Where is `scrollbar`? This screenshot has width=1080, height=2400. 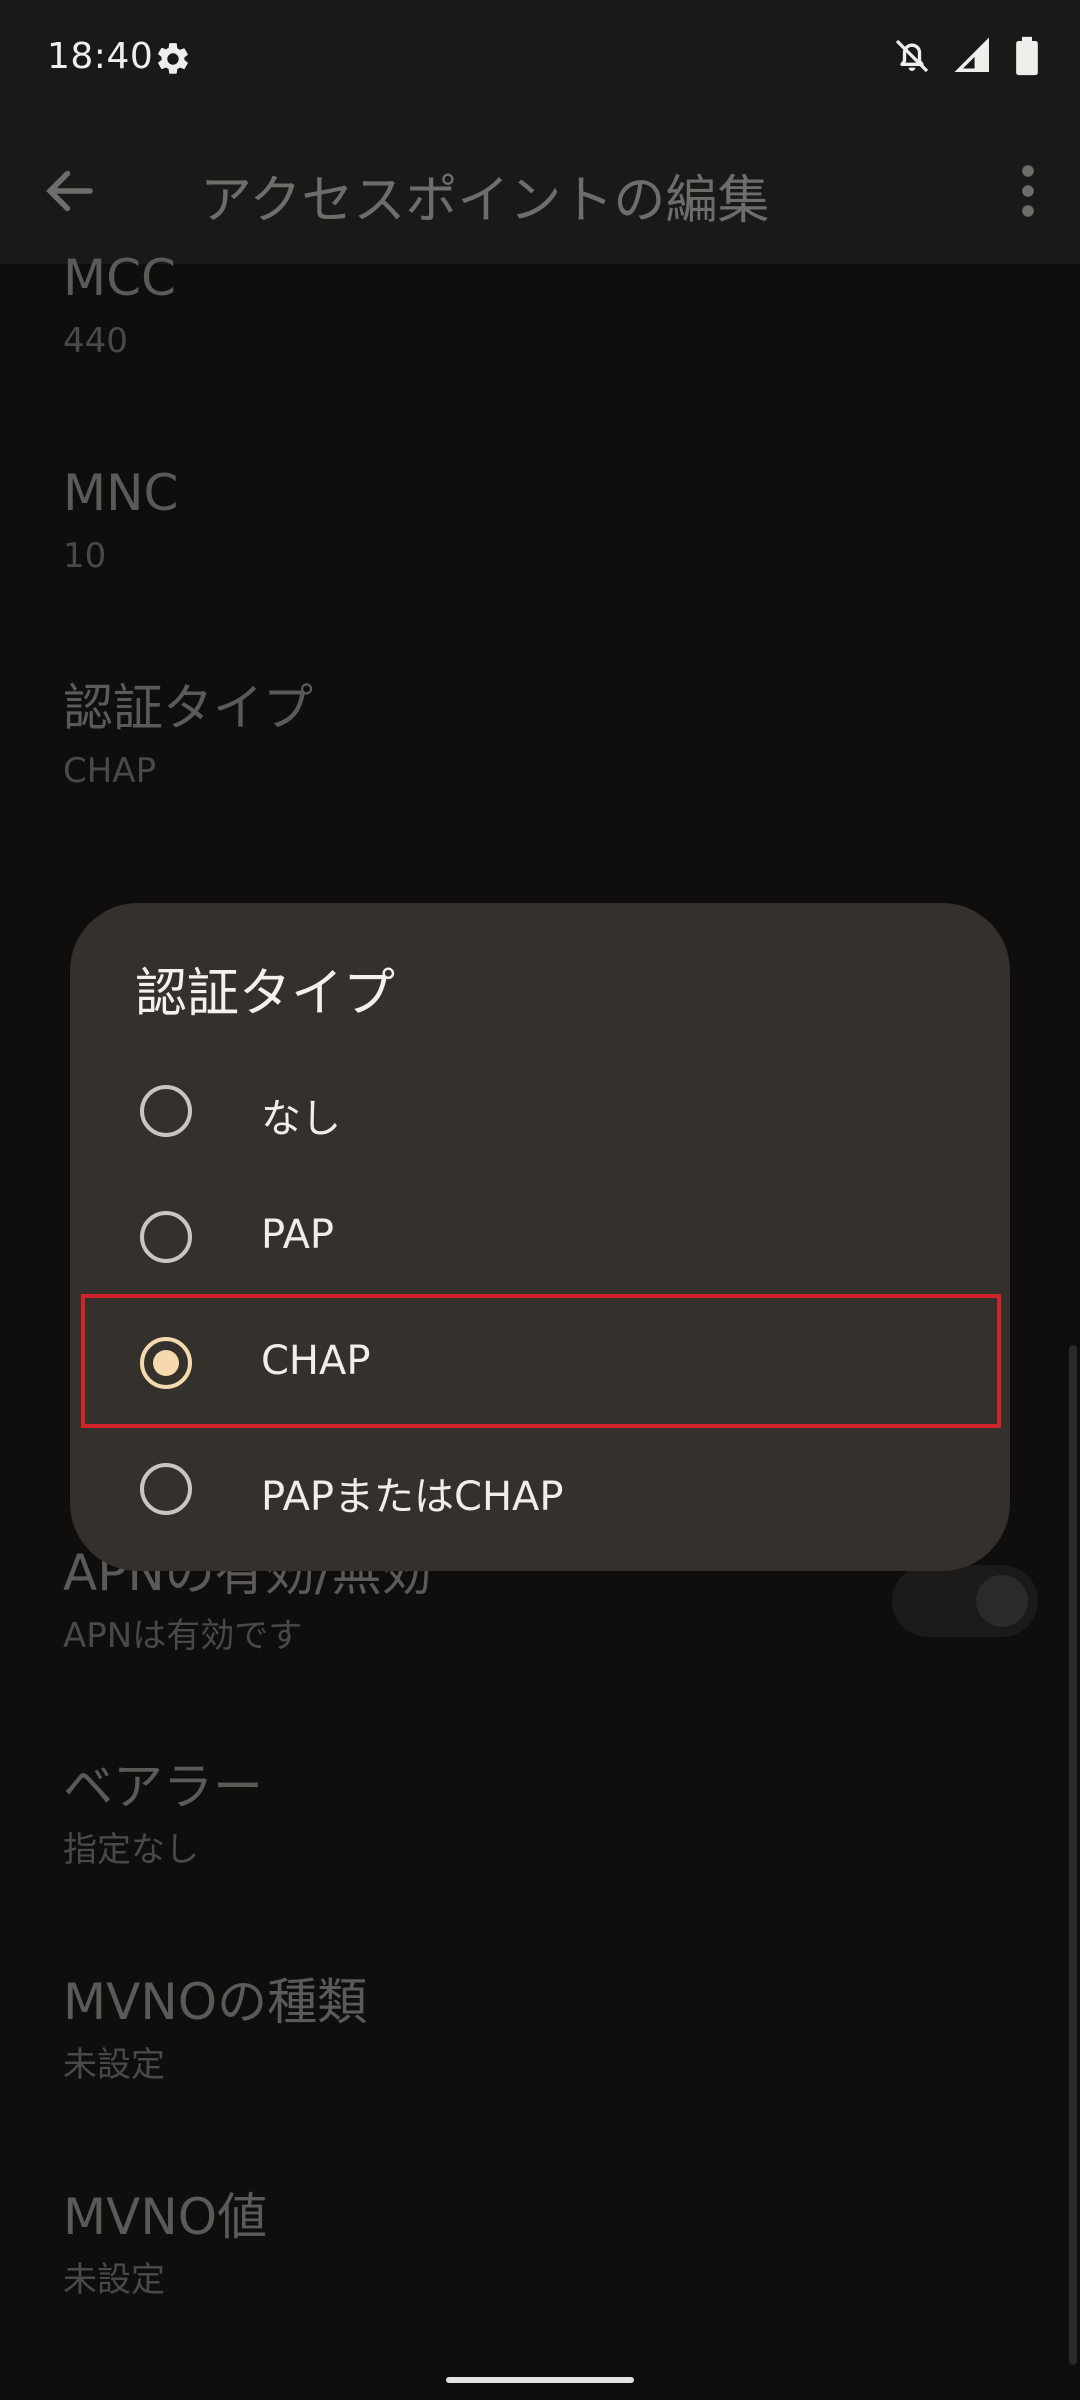 scrollbar is located at coordinates (1073, 1855).